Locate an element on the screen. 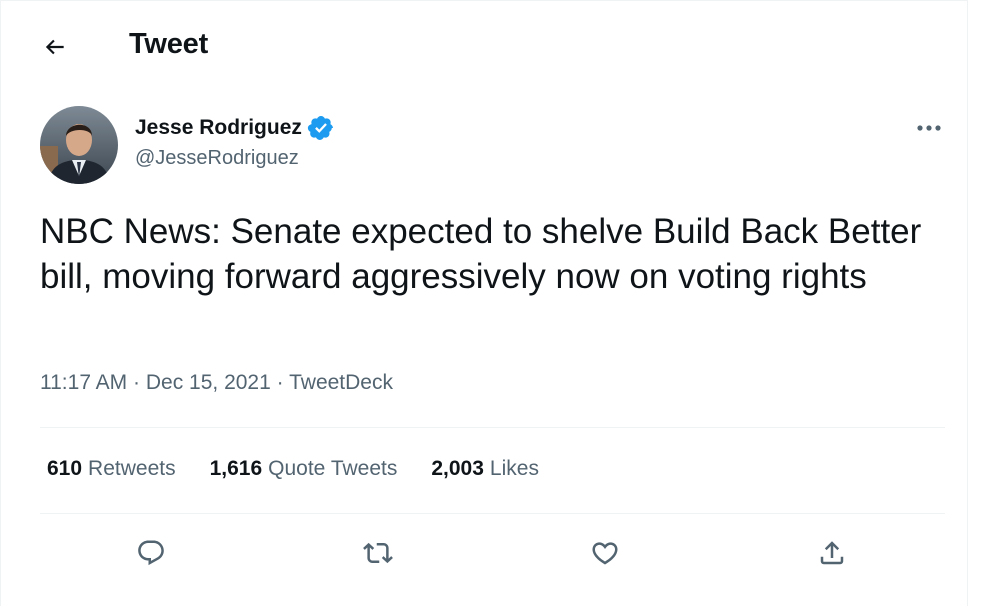  tweet-time: 11:17 AM is located at coordinates (83, 382).